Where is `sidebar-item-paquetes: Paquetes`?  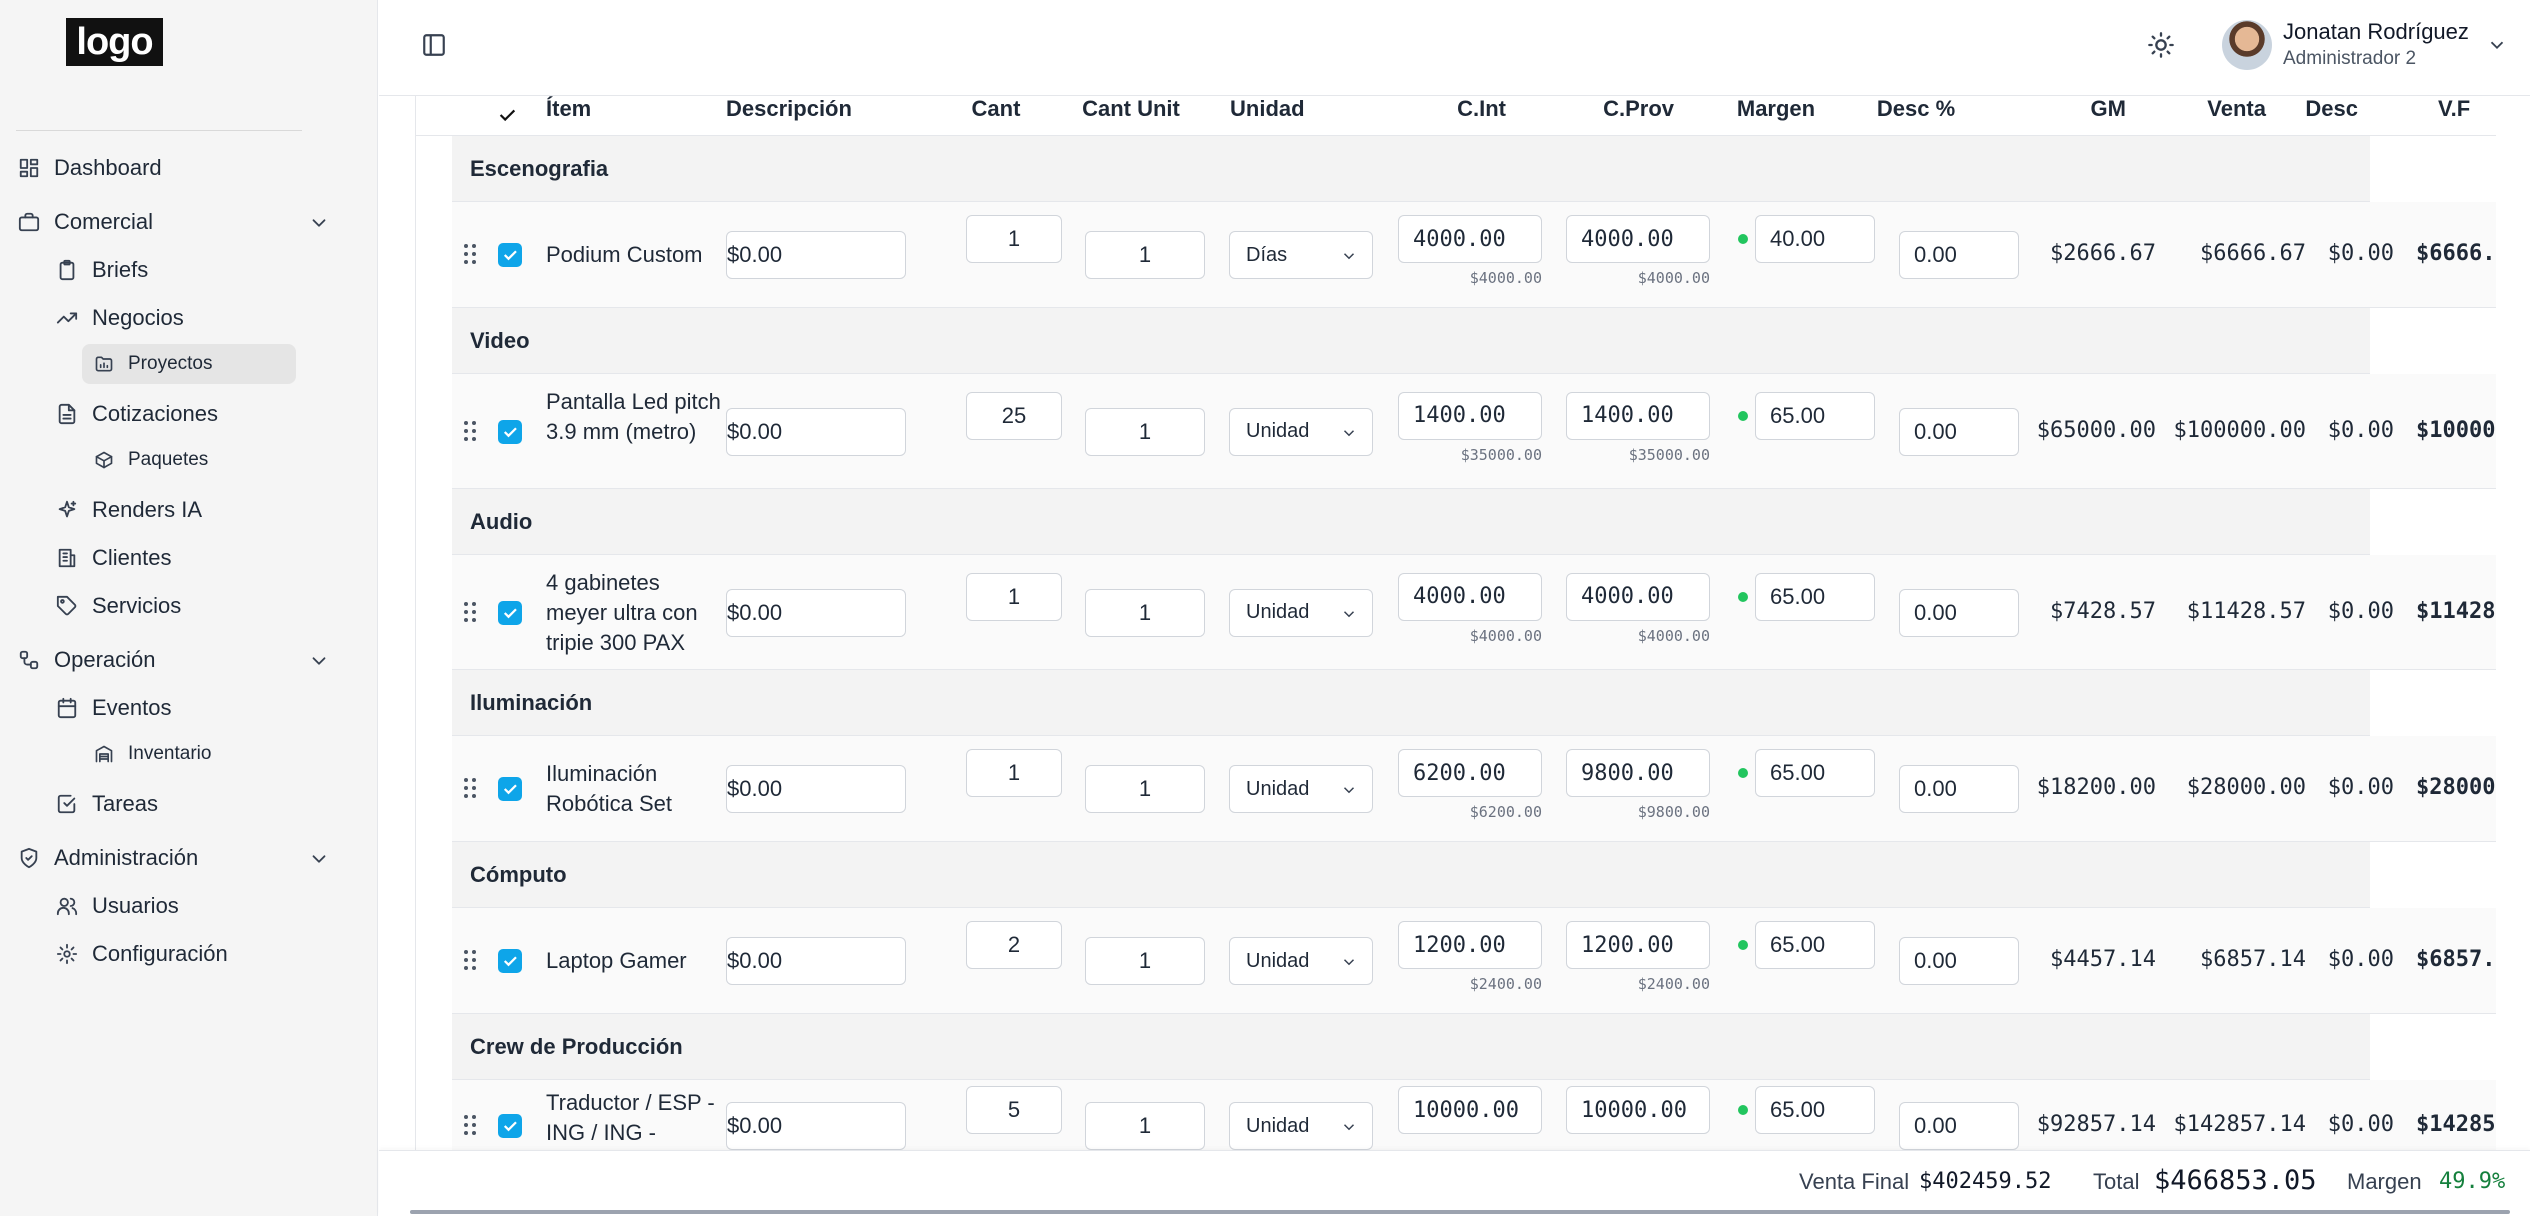 sidebar-item-paquetes: Paquetes is located at coordinates (151, 460).